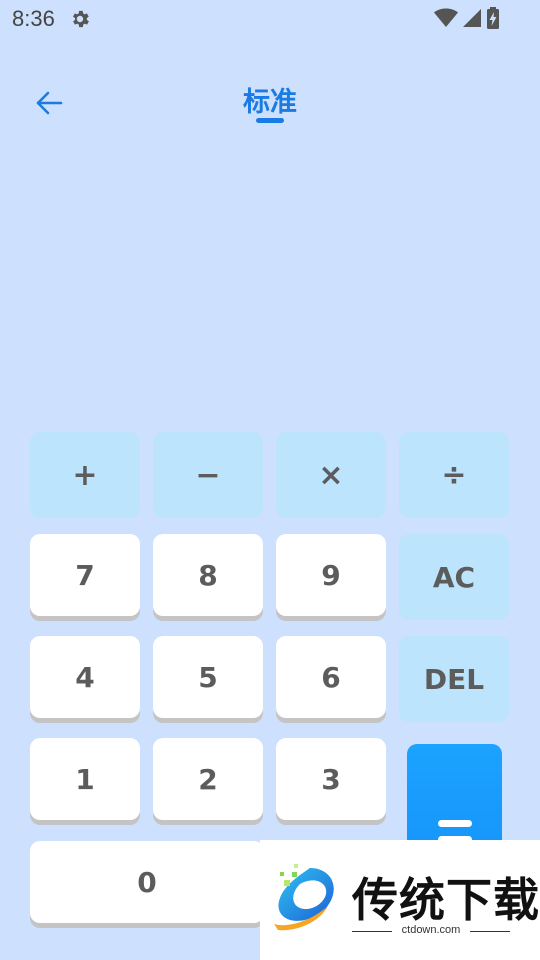 Image resolution: width=540 pixels, height=960 pixels. I want to click on wifi-icon, so click(446, 20).